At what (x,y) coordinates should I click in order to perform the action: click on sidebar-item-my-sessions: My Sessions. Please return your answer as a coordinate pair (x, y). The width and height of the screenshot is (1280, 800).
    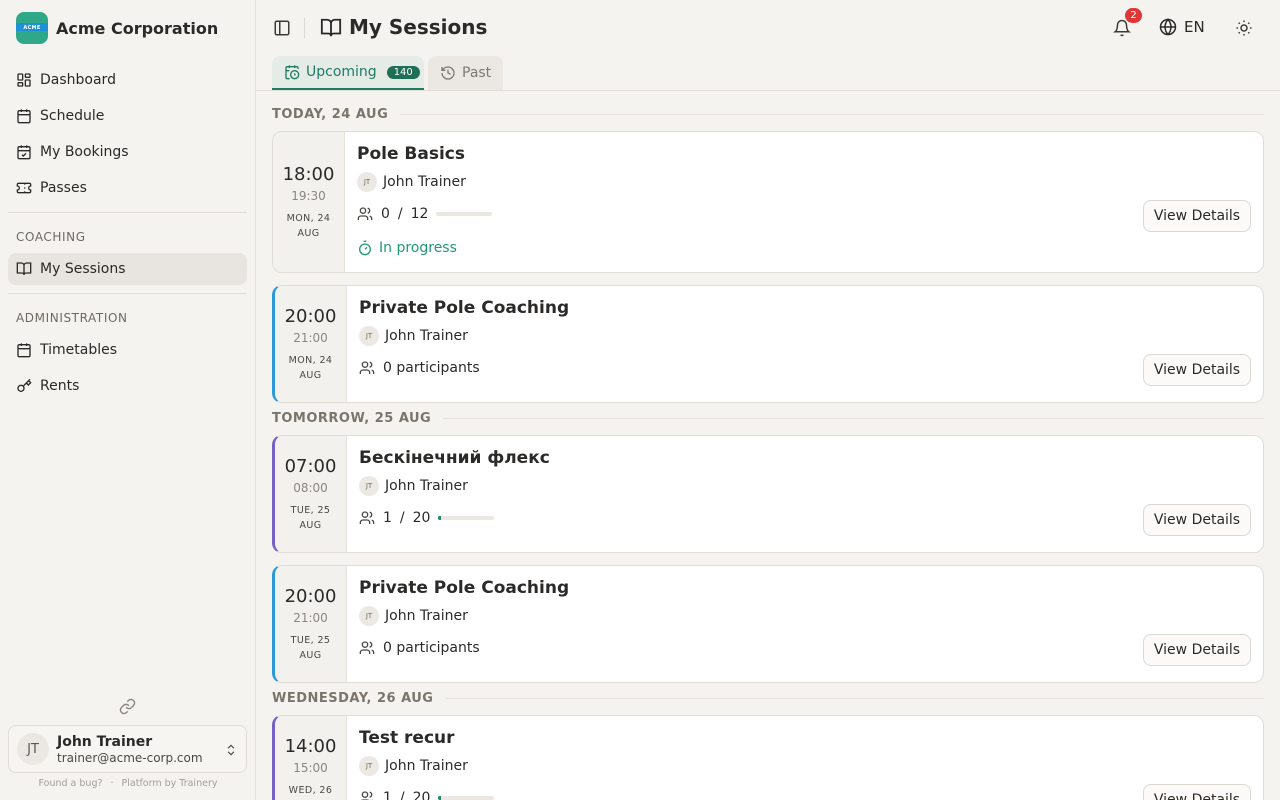
    Looking at the image, I should click on (127, 269).